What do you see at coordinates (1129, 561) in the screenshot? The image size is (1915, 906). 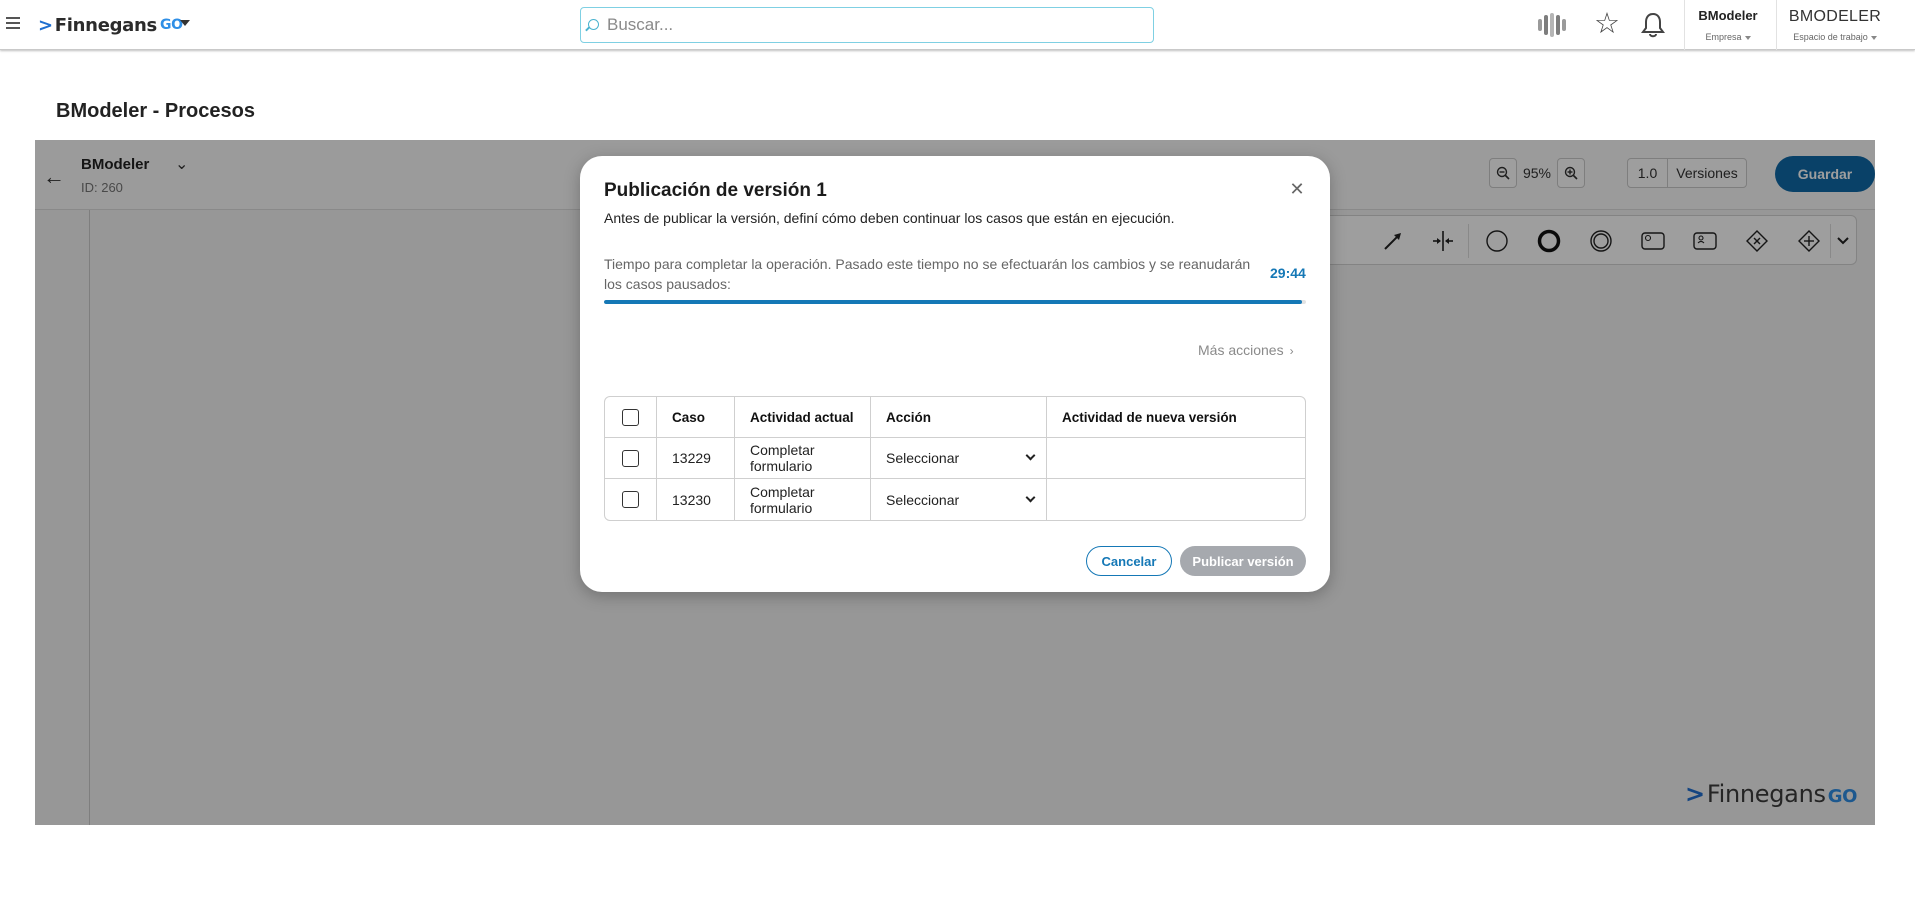 I see `cancel-button: Cancelar` at bounding box center [1129, 561].